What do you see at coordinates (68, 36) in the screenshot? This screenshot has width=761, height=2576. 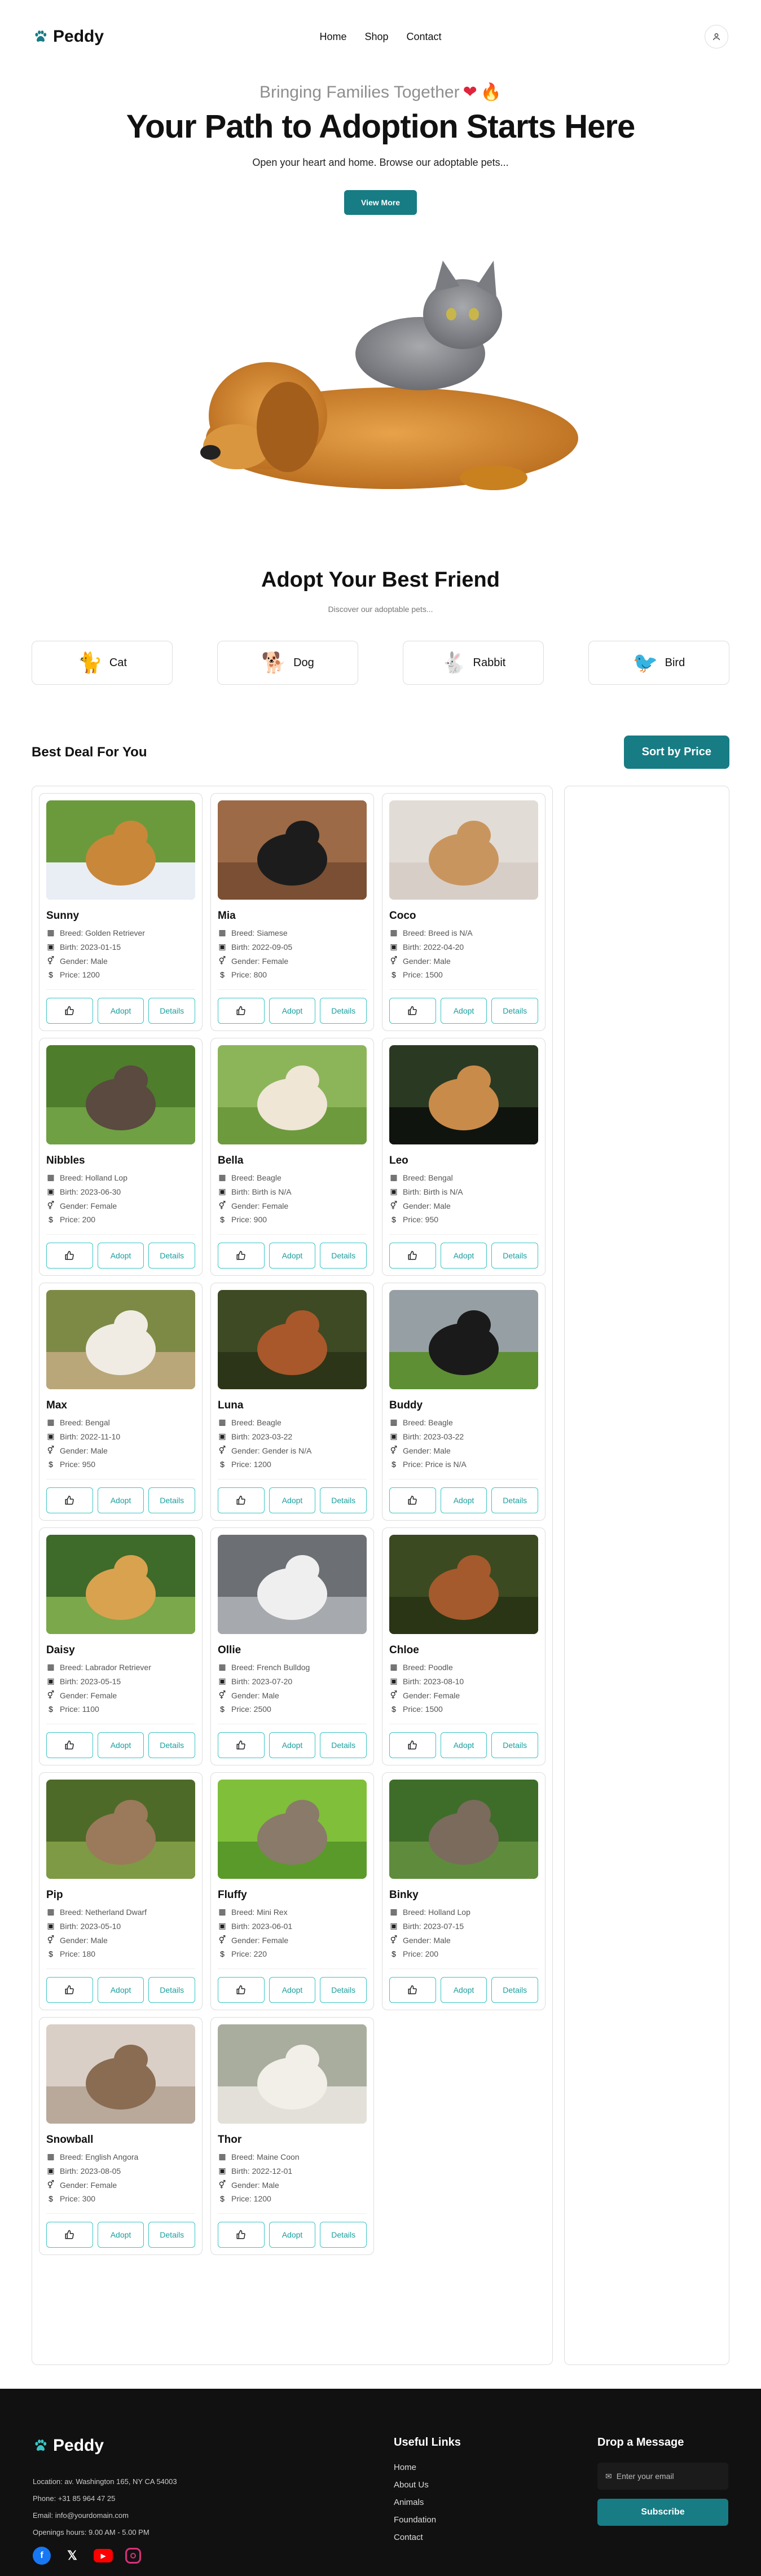 I see `brand-logo: Peddy` at bounding box center [68, 36].